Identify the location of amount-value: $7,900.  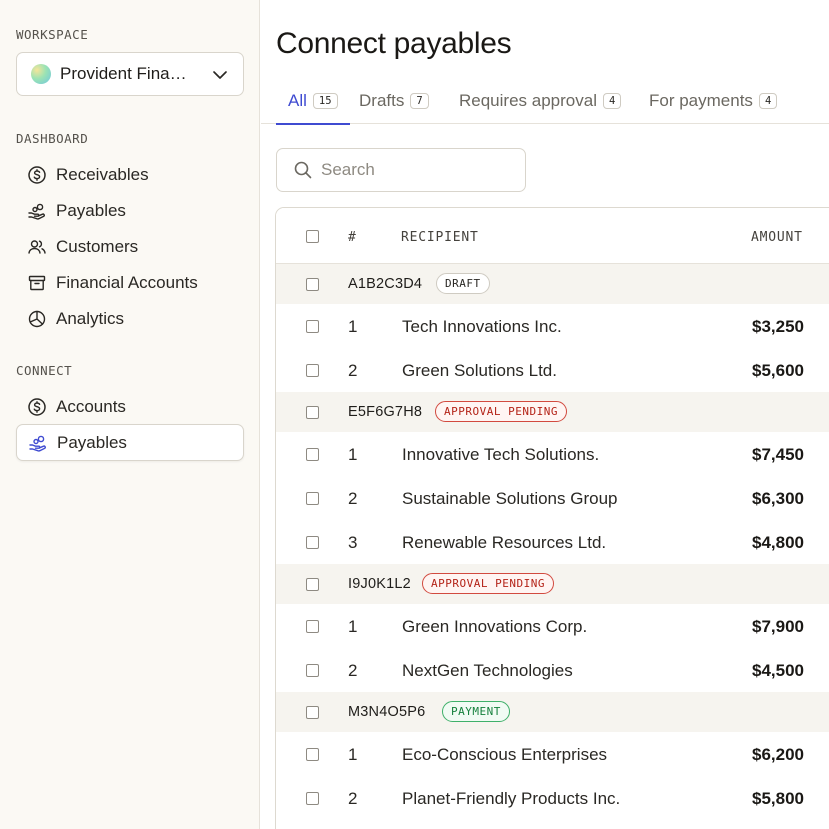
(778, 626).